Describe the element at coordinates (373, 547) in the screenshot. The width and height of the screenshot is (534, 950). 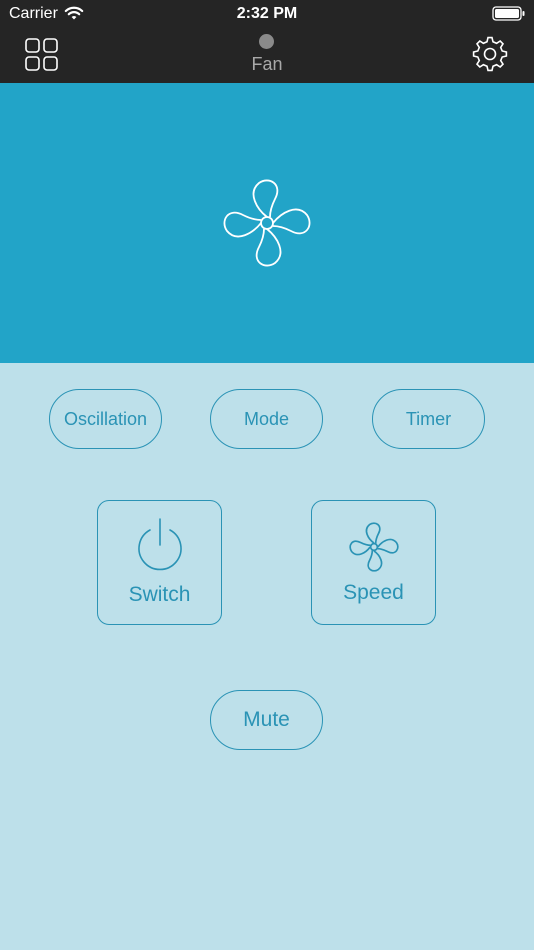
I see `fan-speed-icon` at that location.